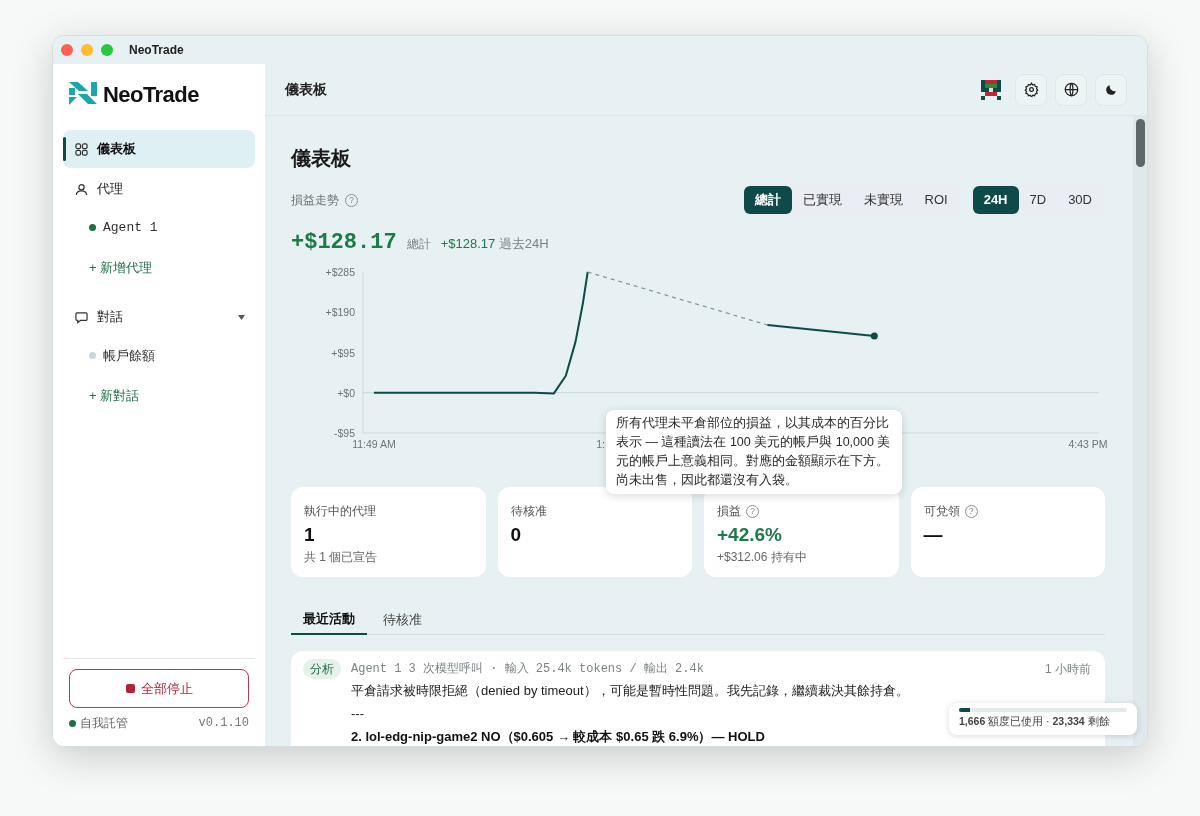 This screenshot has height=816, width=1200. What do you see at coordinates (558, 737) in the screenshot?
I see `activity-text: 2. lol-edg-nip-game2 NO（$0.605 → 較成本 $0.65 跌 6.9%）— HOLD` at bounding box center [558, 737].